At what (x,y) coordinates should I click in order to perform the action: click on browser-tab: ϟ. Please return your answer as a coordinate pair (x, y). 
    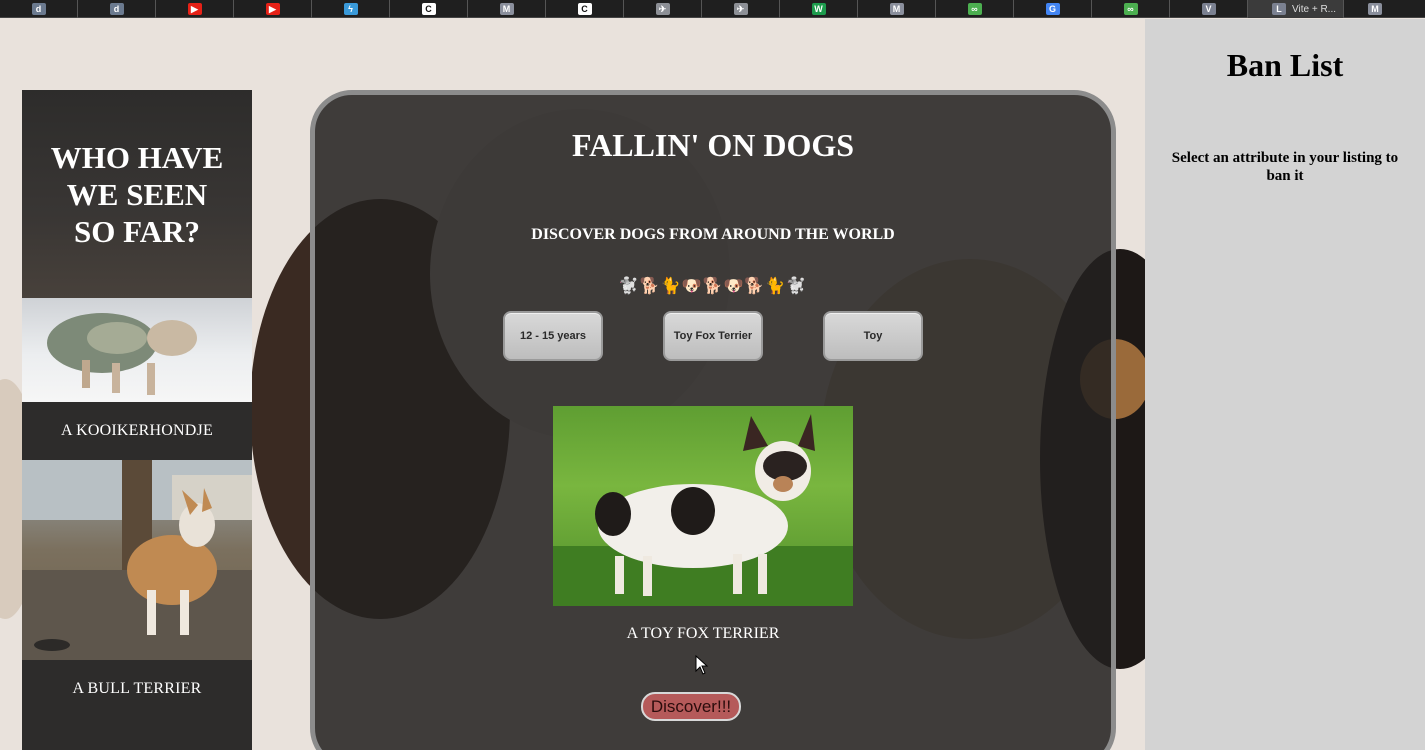
    Looking at the image, I should click on (351, 9).